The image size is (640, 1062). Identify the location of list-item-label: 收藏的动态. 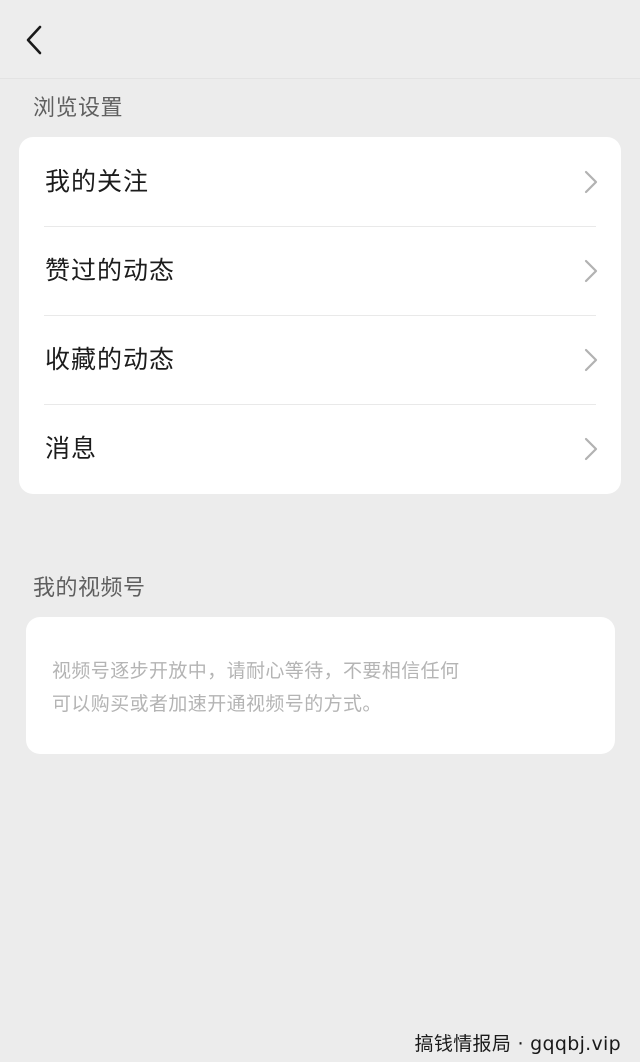
(110, 359).